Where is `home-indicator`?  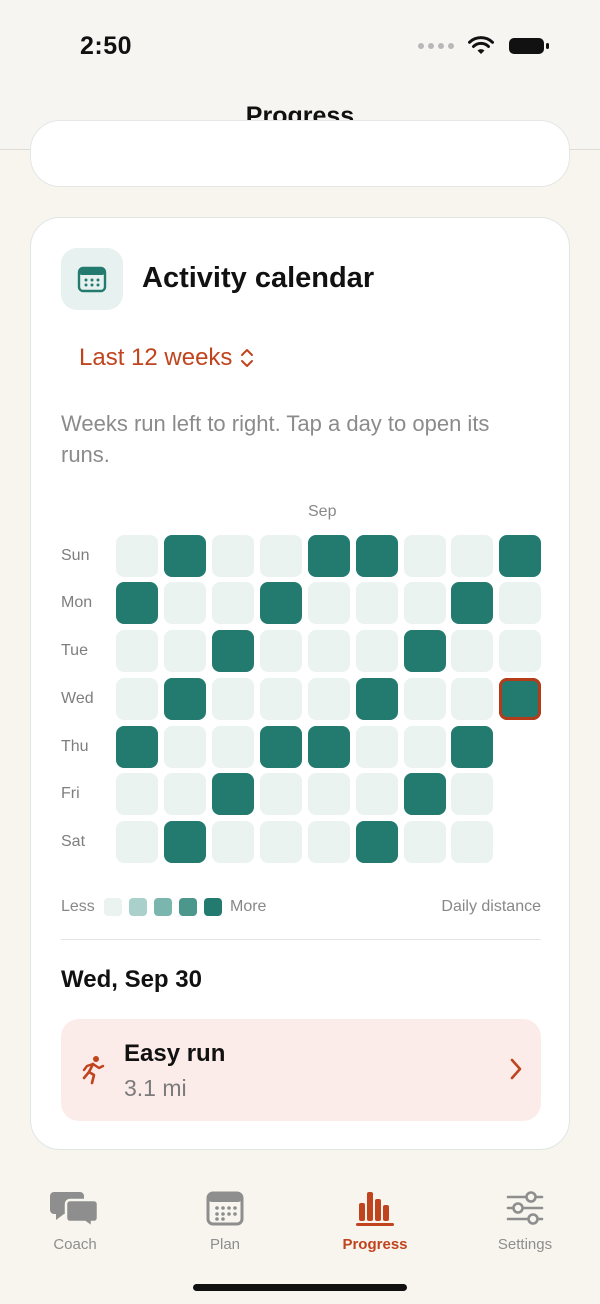 home-indicator is located at coordinates (300, 1287).